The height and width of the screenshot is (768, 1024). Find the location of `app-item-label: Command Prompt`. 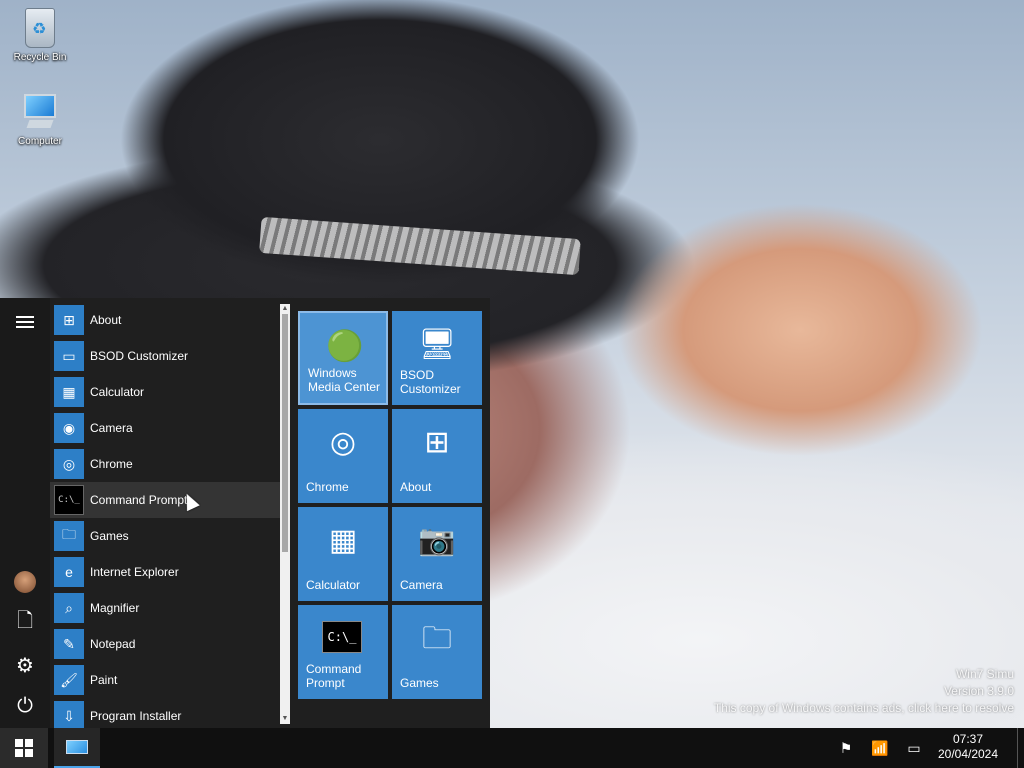

app-item-label: Command Prompt is located at coordinates (139, 500).